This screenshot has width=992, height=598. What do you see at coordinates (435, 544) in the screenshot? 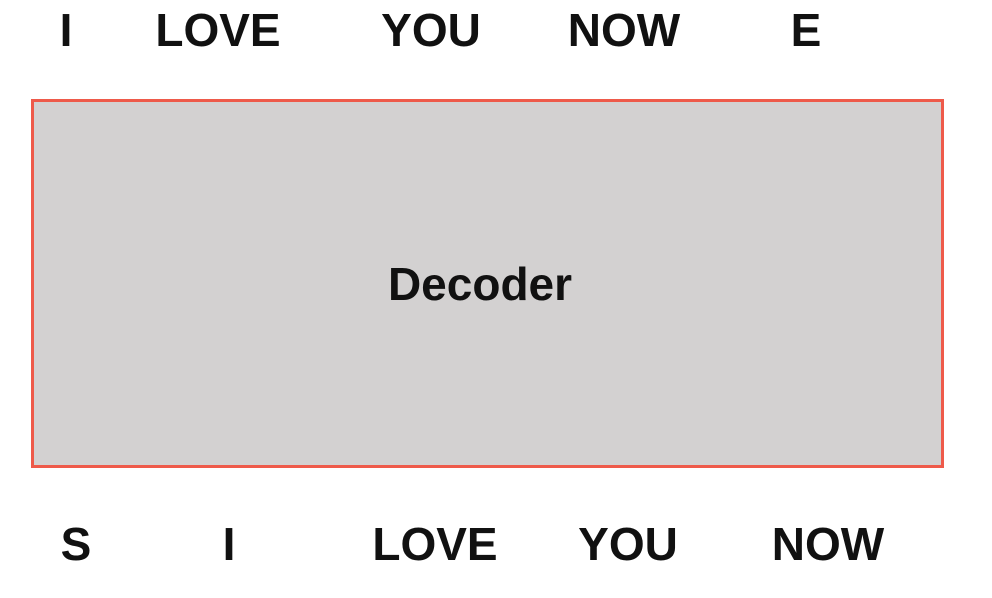
I see `input-token-3: LOVE` at bounding box center [435, 544].